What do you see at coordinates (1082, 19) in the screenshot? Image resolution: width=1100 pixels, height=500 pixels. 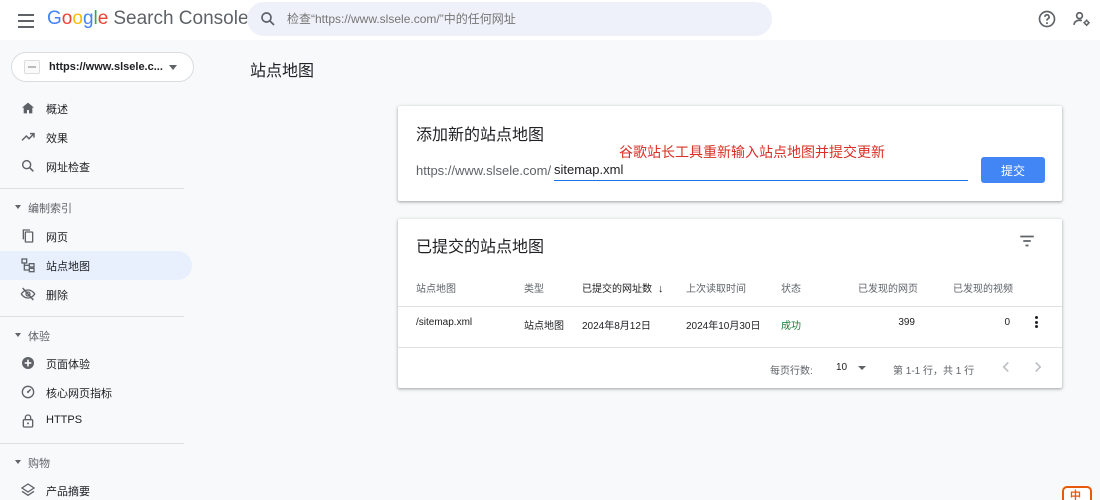 I see `account-settings-icon` at bounding box center [1082, 19].